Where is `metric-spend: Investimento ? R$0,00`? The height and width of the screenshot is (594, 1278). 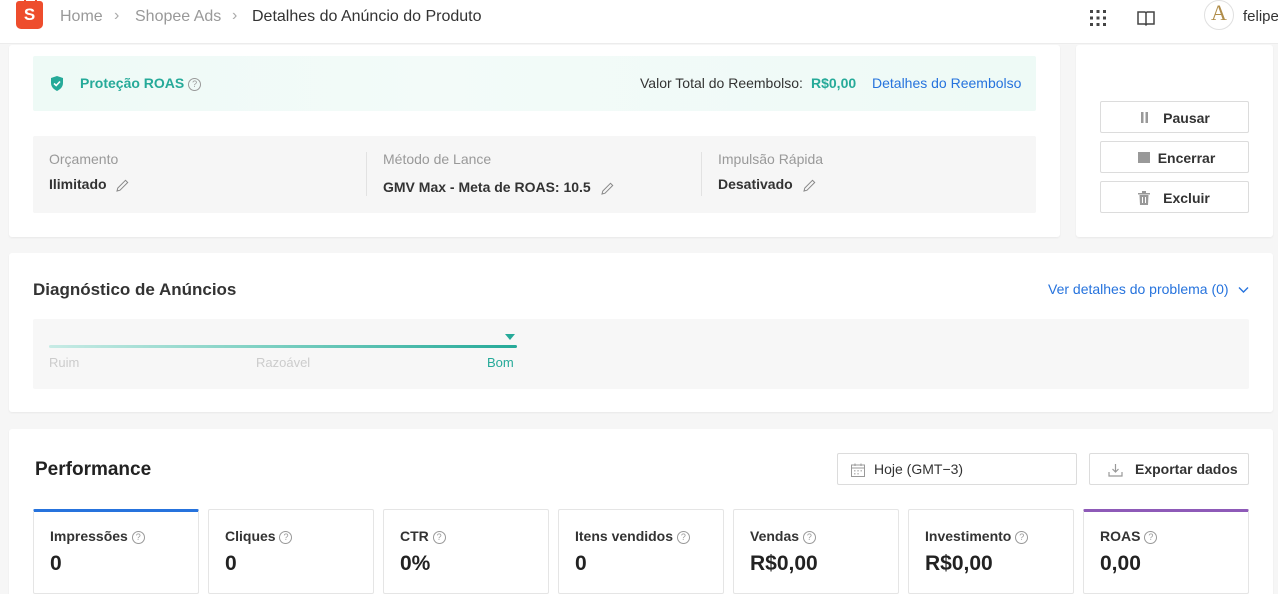
metric-spend: Investimento ? R$0,00 is located at coordinates (991, 551).